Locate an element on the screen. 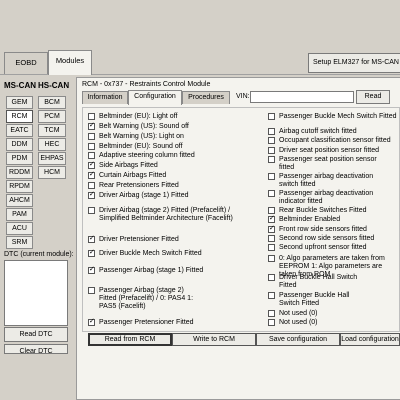  option-airbag-cutoff-switch: Airbag cutoff switch fitted is located at coordinates (334, 132).